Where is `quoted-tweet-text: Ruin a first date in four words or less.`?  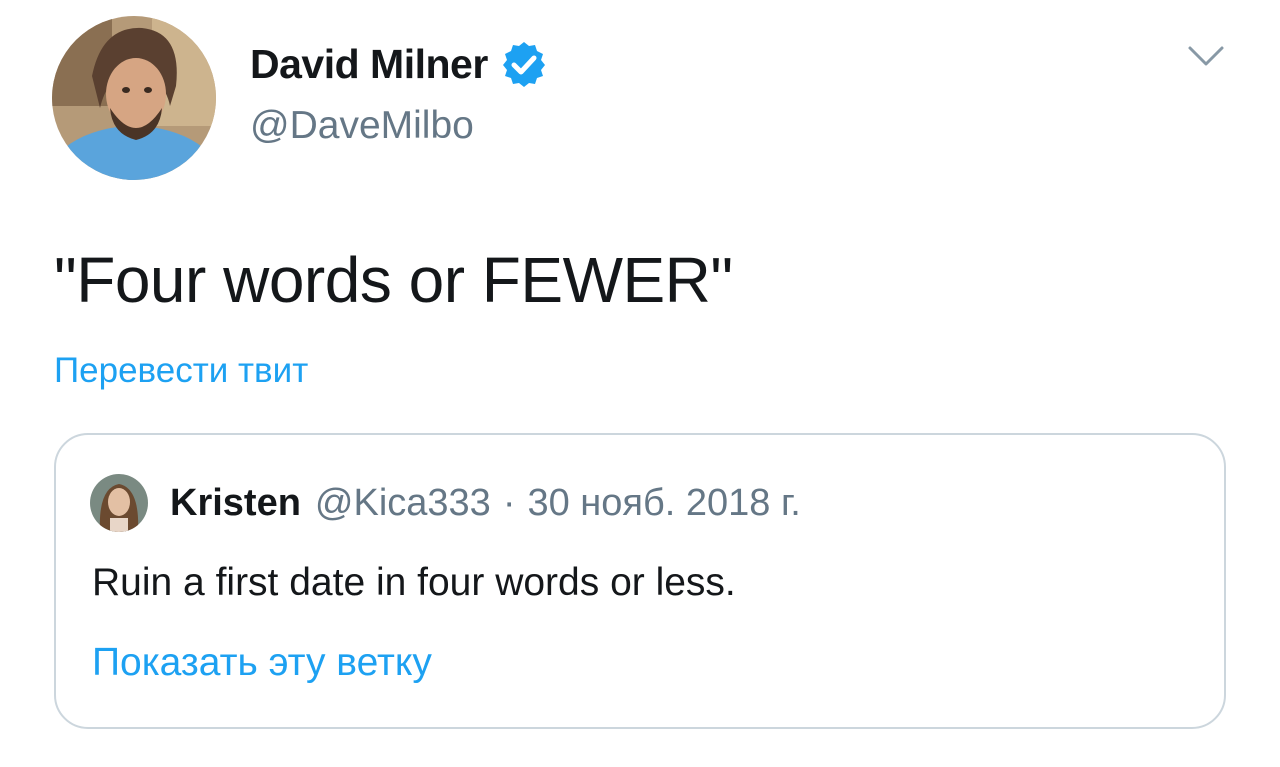 quoted-tweet-text: Ruin a first date in four words or less. is located at coordinates (414, 582).